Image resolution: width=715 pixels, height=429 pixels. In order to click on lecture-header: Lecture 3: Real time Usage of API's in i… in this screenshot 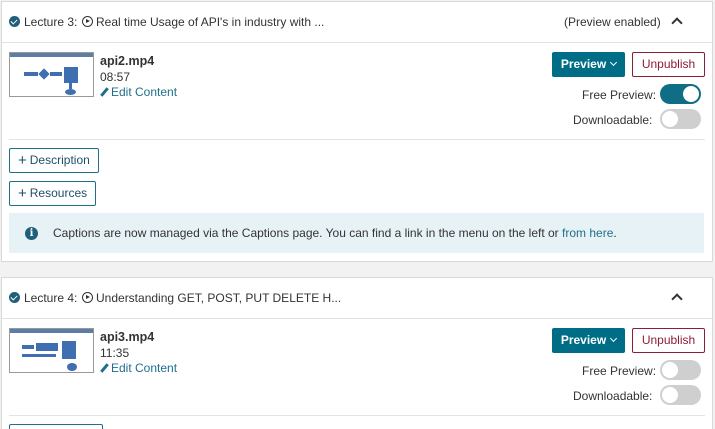, I will do `click(357, 22)`.